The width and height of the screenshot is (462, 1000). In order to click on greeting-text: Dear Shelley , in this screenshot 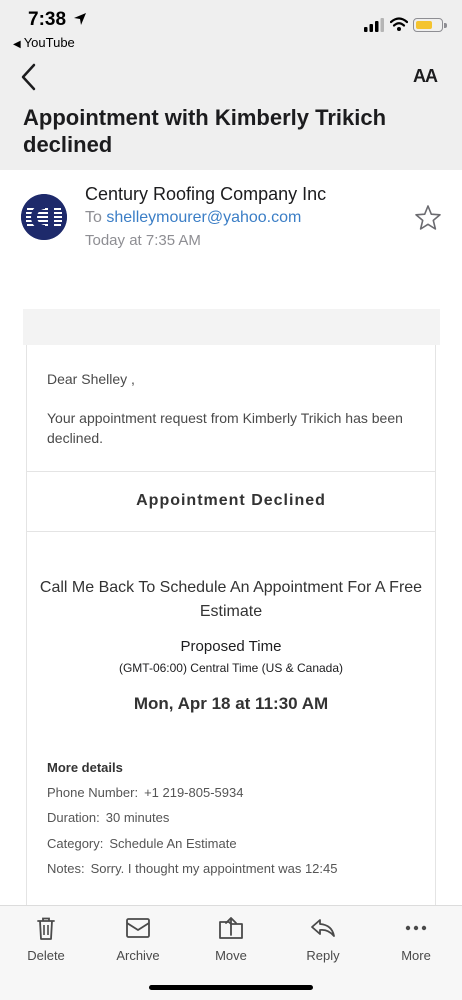, I will do `click(91, 379)`.